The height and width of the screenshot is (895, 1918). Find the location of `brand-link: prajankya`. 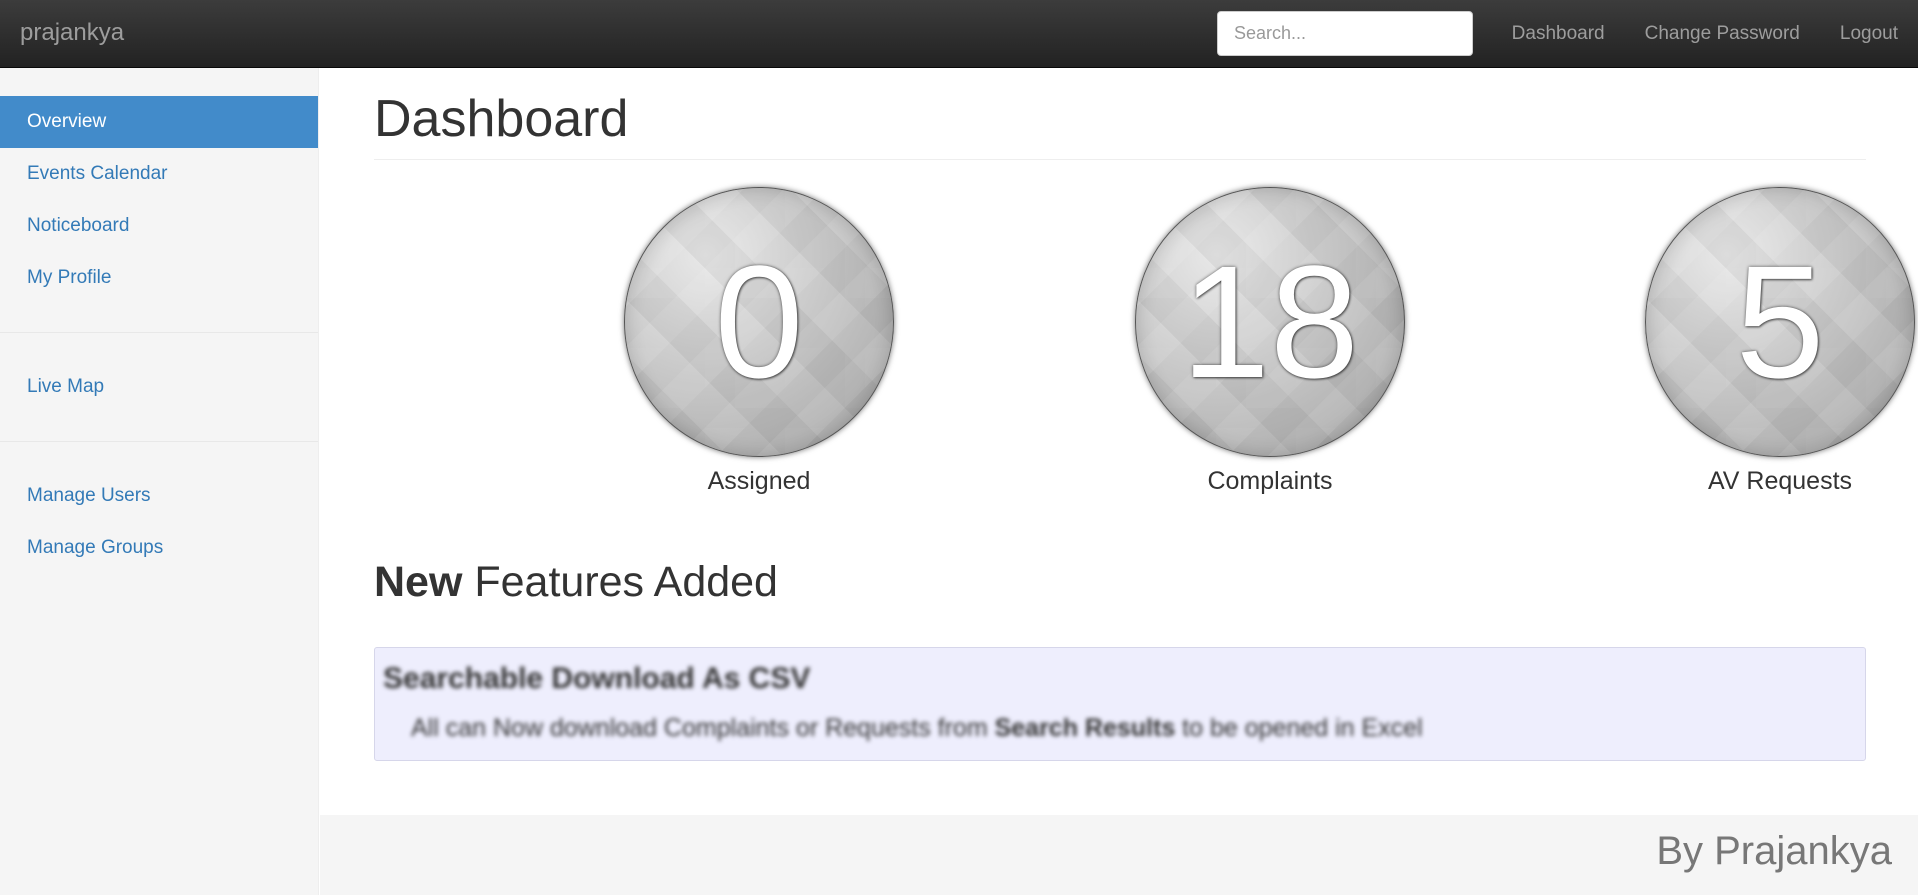

brand-link: prajankya is located at coordinates (72, 33).